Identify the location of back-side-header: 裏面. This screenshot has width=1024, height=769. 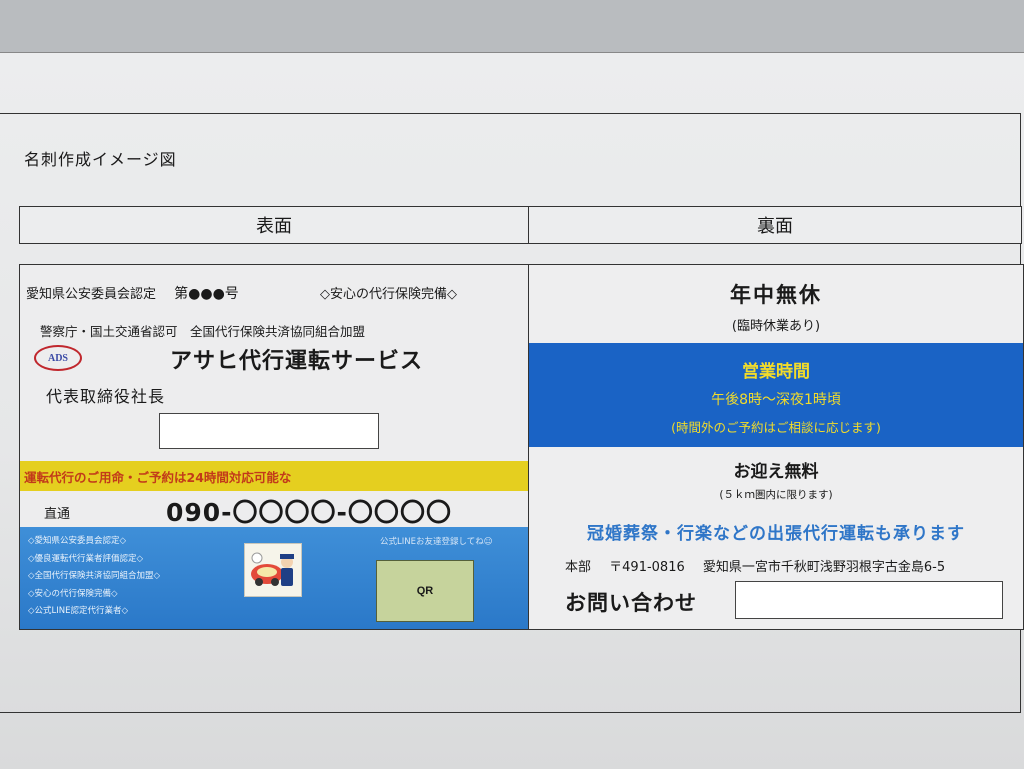
(775, 225).